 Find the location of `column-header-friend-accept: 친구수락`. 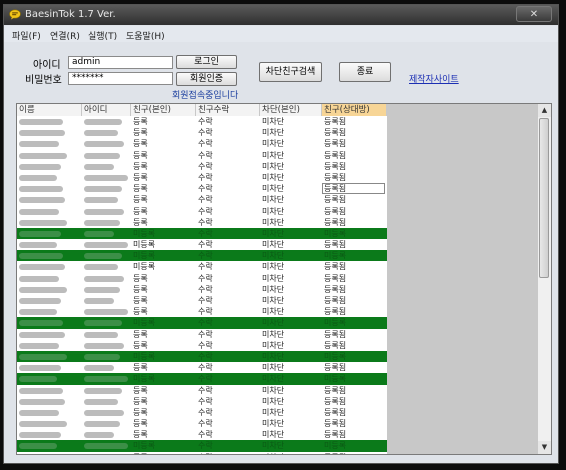

column-header-friend-accept: 친구수락 is located at coordinates (228, 110).